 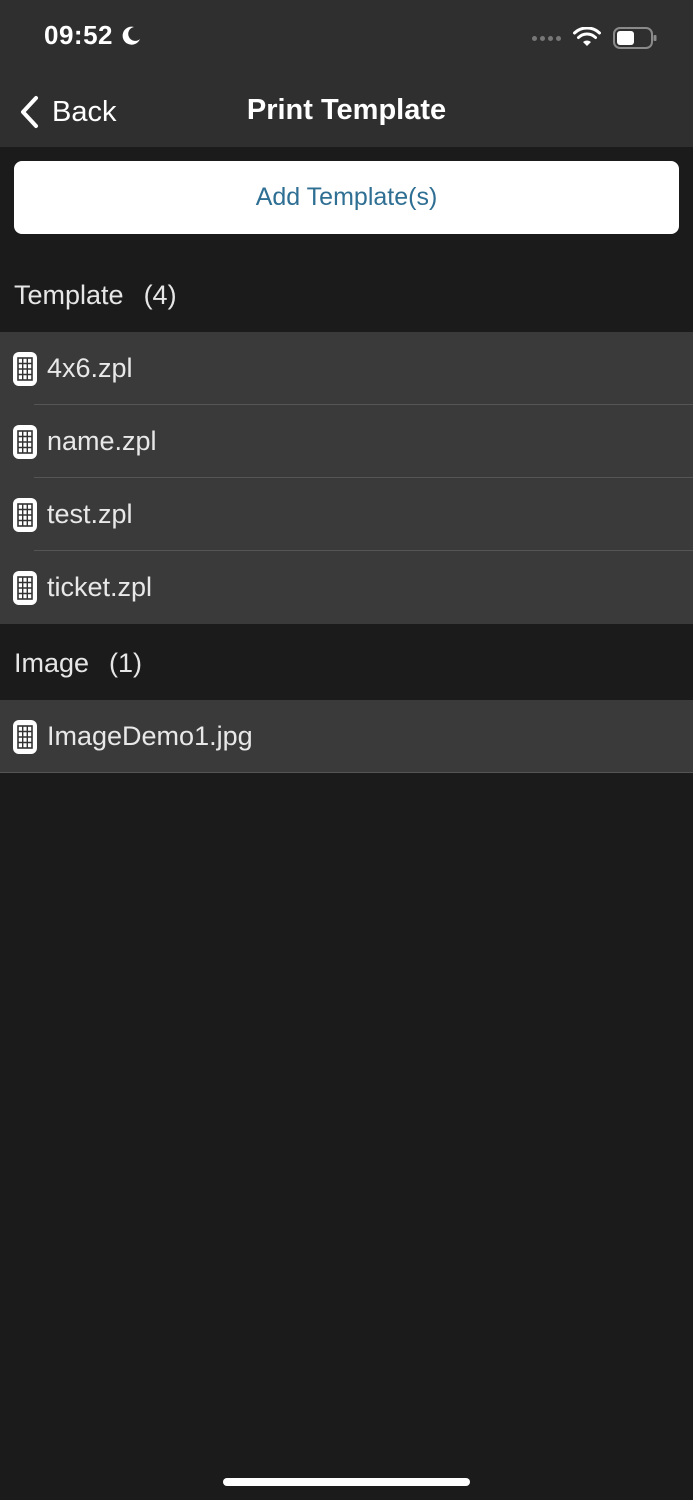 I want to click on image-list: ImageDemo1.jpg, so click(x=346, y=736).